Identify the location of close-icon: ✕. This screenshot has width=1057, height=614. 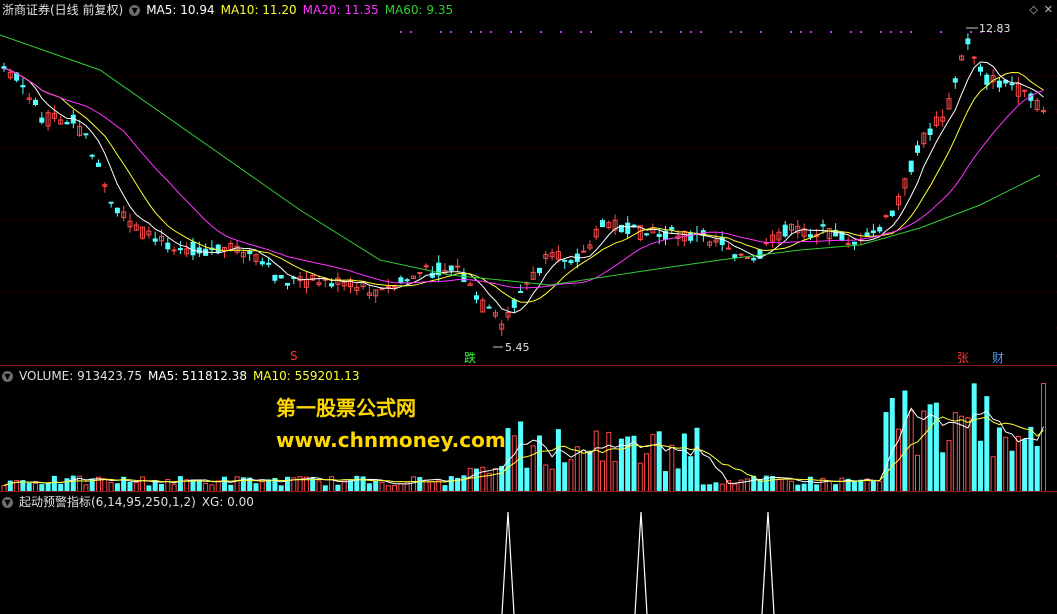
(1048, 9).